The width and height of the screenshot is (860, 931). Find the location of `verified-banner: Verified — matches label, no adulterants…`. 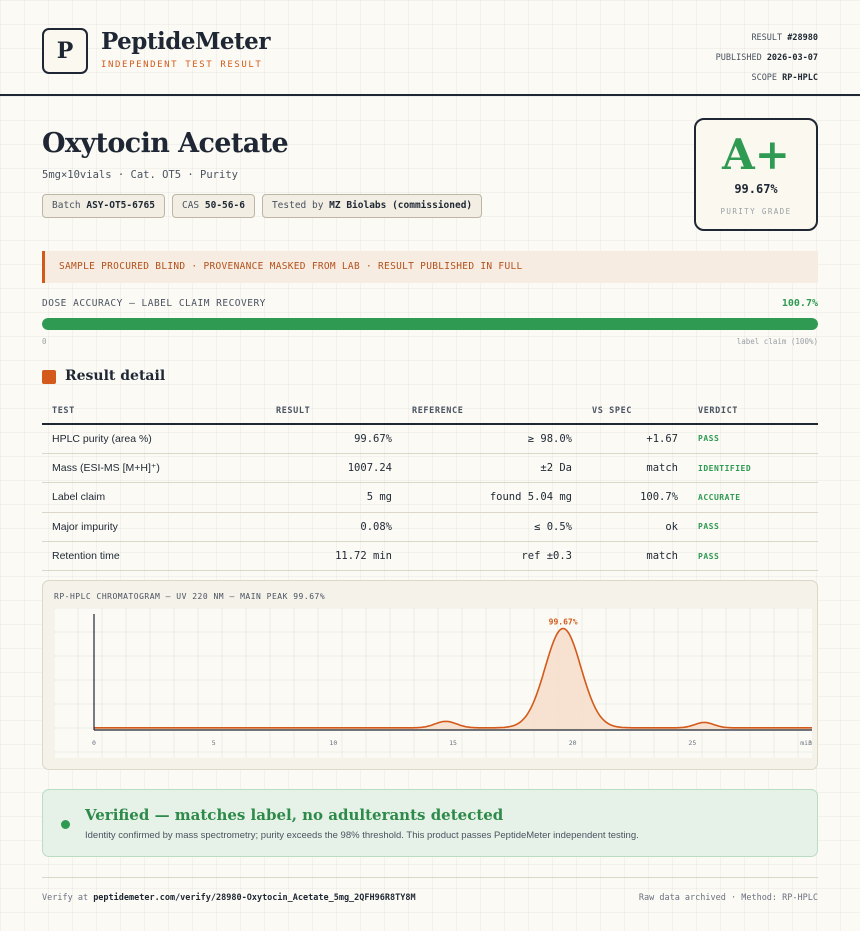

verified-banner: Verified — matches label, no adulterants… is located at coordinates (430, 823).